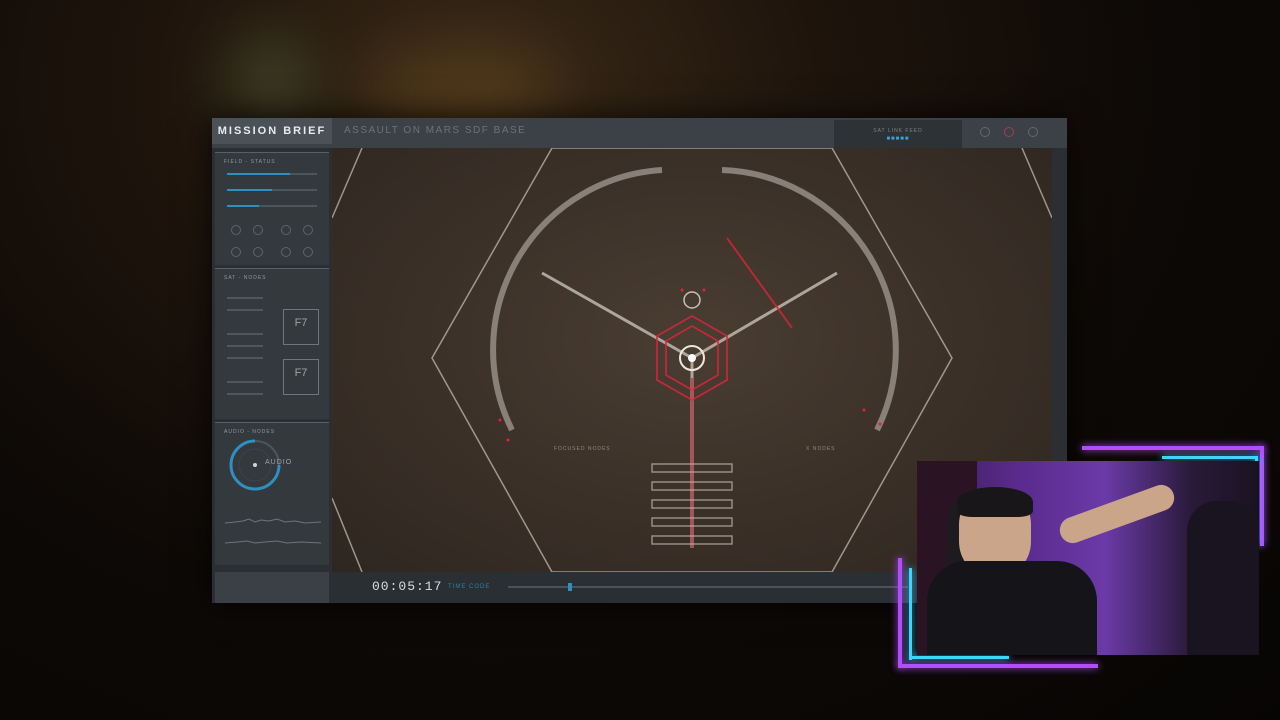 The width and height of the screenshot is (1280, 720). I want to click on webcam-chair, so click(1223, 578).